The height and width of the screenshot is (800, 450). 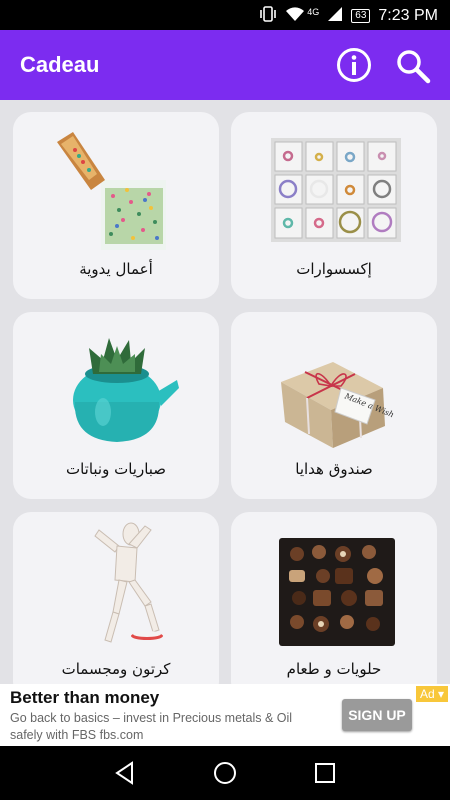 What do you see at coordinates (334, 469) in the screenshot?
I see `category-label: صندوق هدايا` at bounding box center [334, 469].